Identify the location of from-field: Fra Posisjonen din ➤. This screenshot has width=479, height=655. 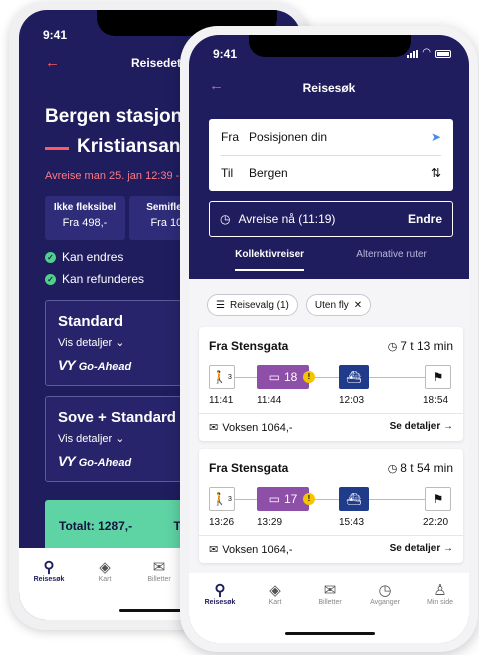
(331, 137).